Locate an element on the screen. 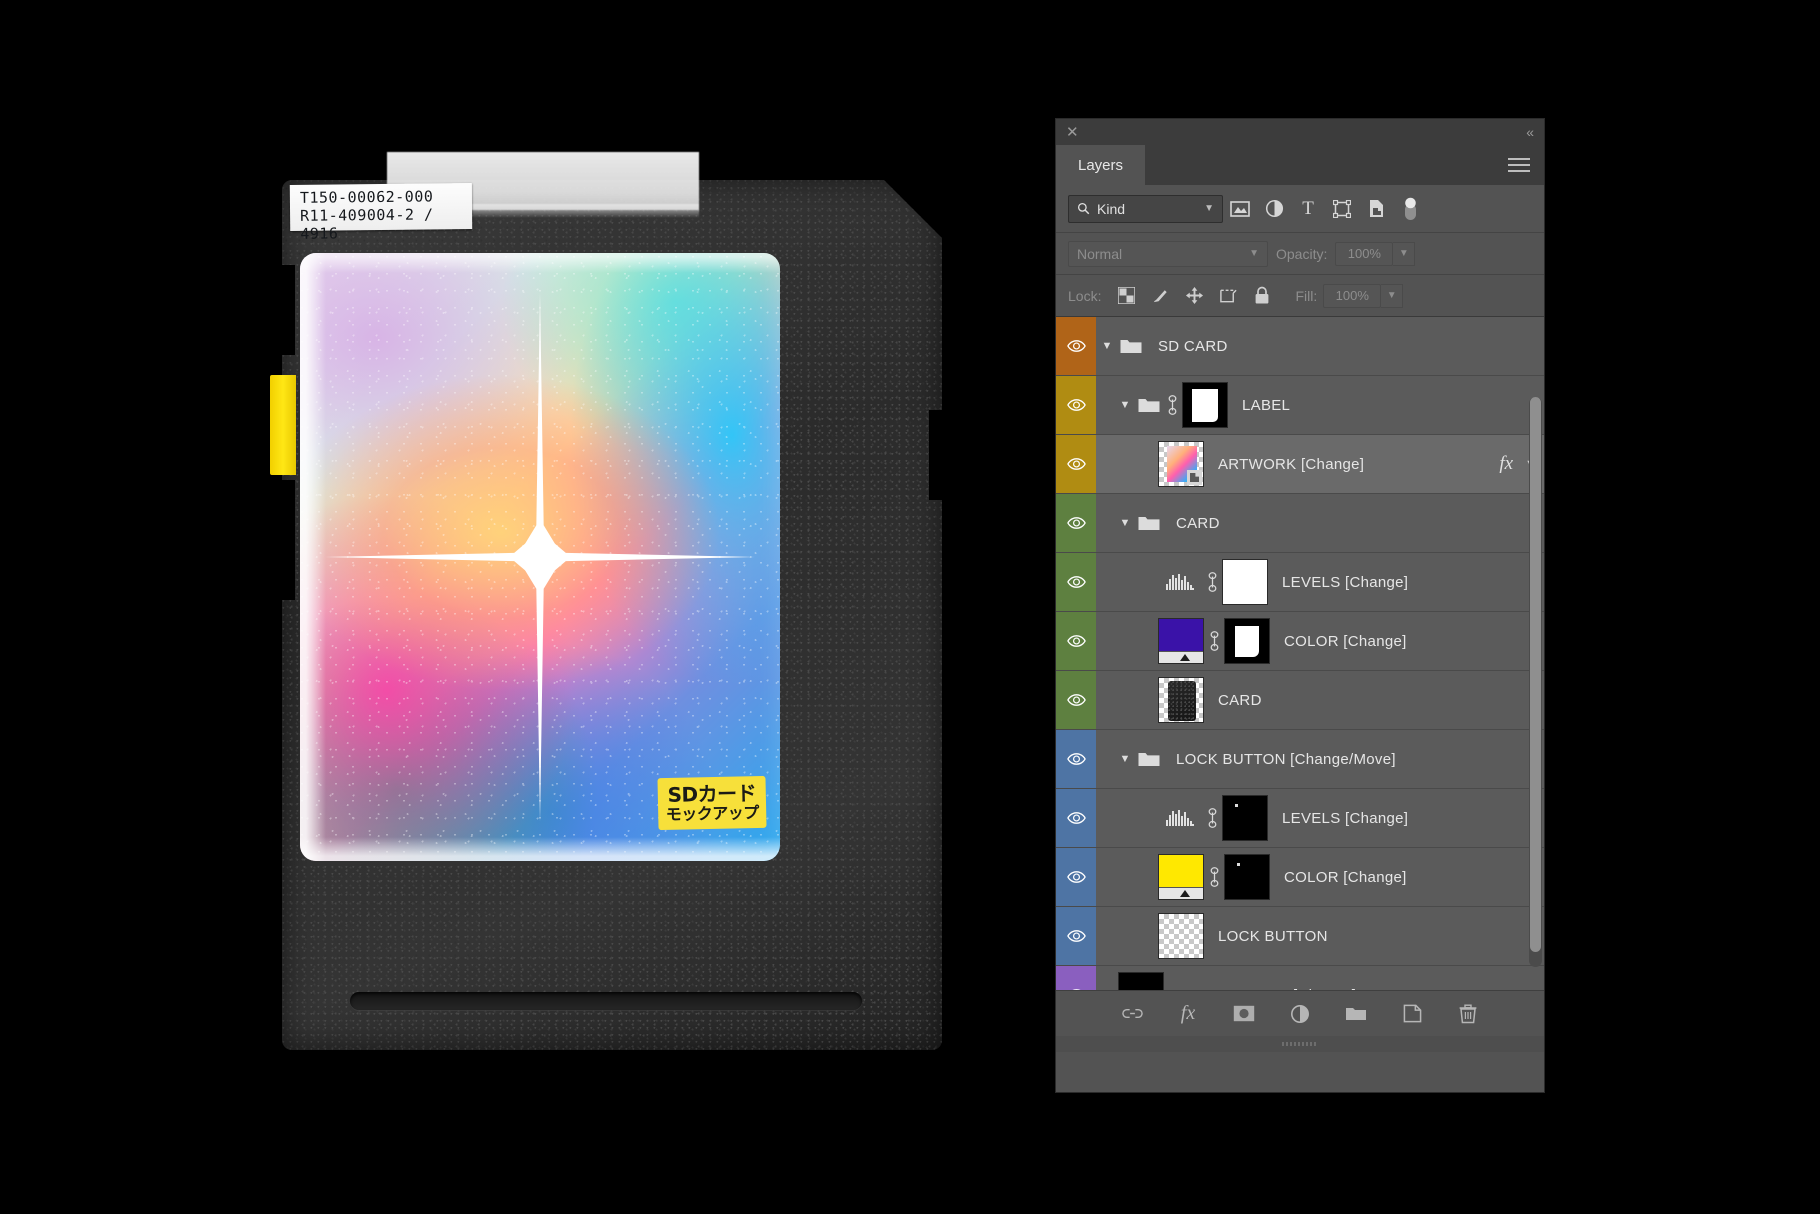 The width and height of the screenshot is (1820, 1214). filter-type-layers-icon: T is located at coordinates (1308, 209).